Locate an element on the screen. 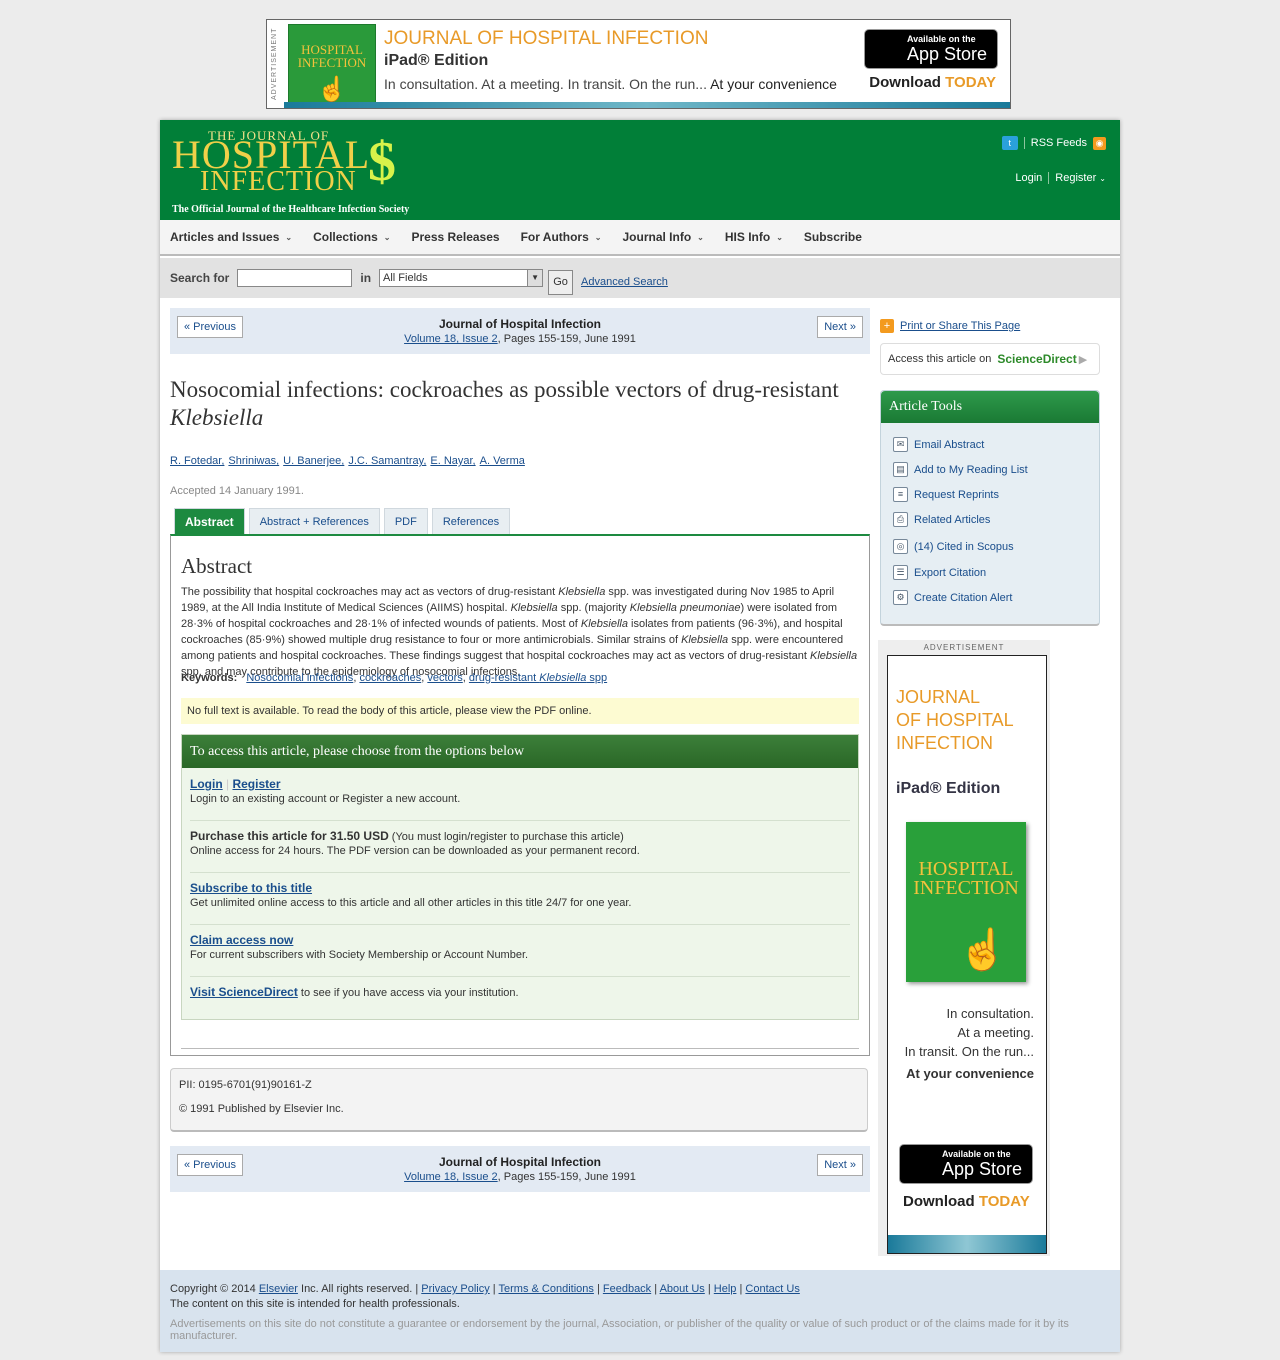 The height and width of the screenshot is (1360, 1280). ad-download: Download TODAY is located at coordinates (932, 82).